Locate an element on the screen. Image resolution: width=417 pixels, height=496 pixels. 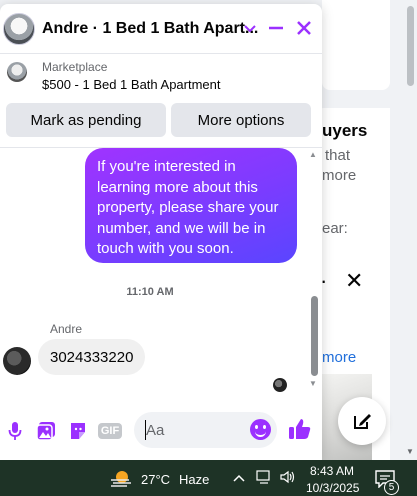
conversation-avatar is located at coordinates (19, 29).